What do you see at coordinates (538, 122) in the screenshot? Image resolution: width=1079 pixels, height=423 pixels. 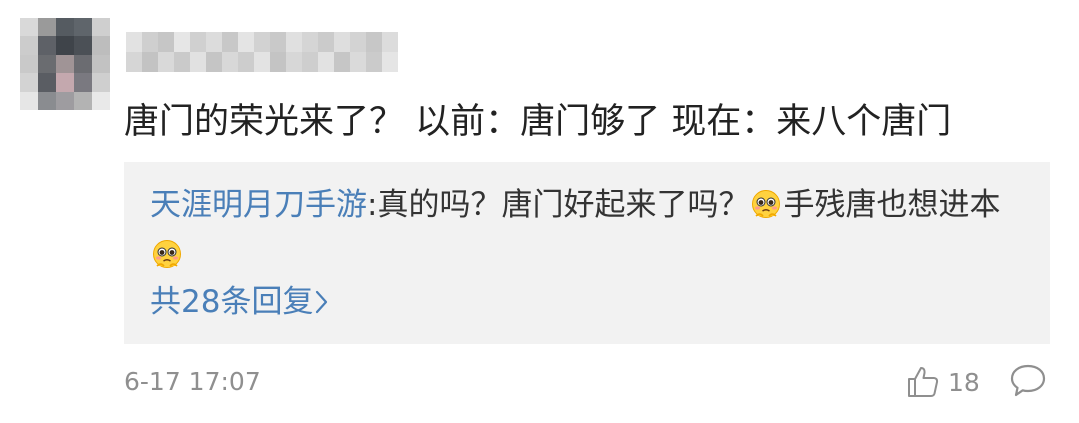 I see `comment-text: 唐门的荣光来了？ 以前：唐门够了 现在：来八个唐门` at bounding box center [538, 122].